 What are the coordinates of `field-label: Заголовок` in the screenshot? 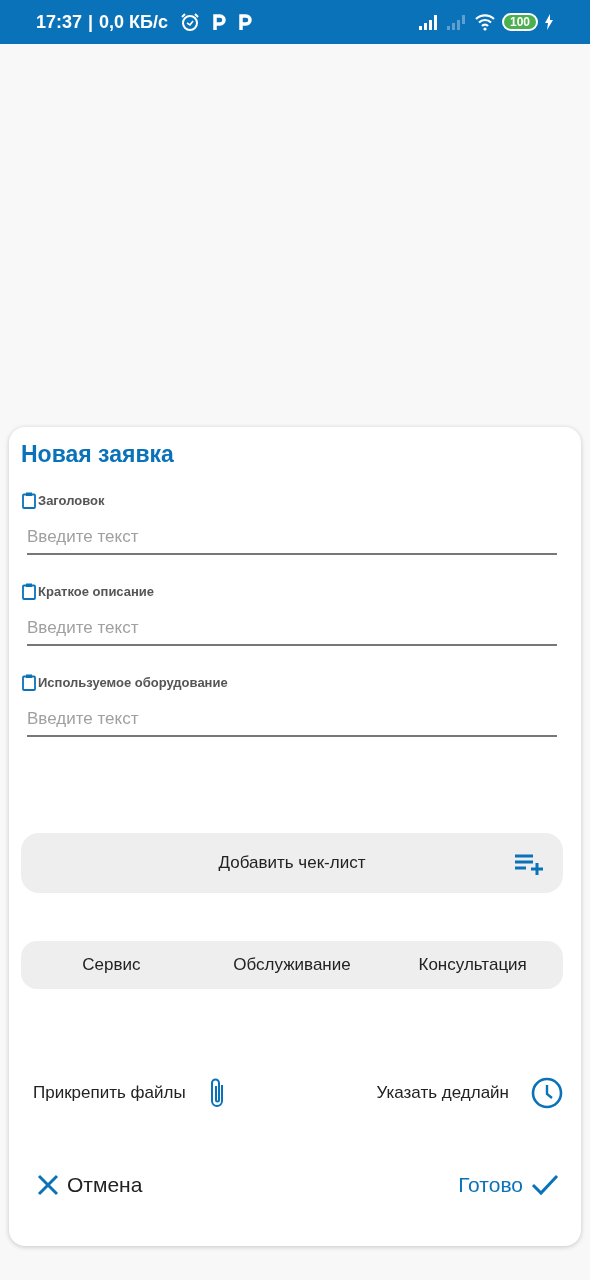 It's located at (71, 500).